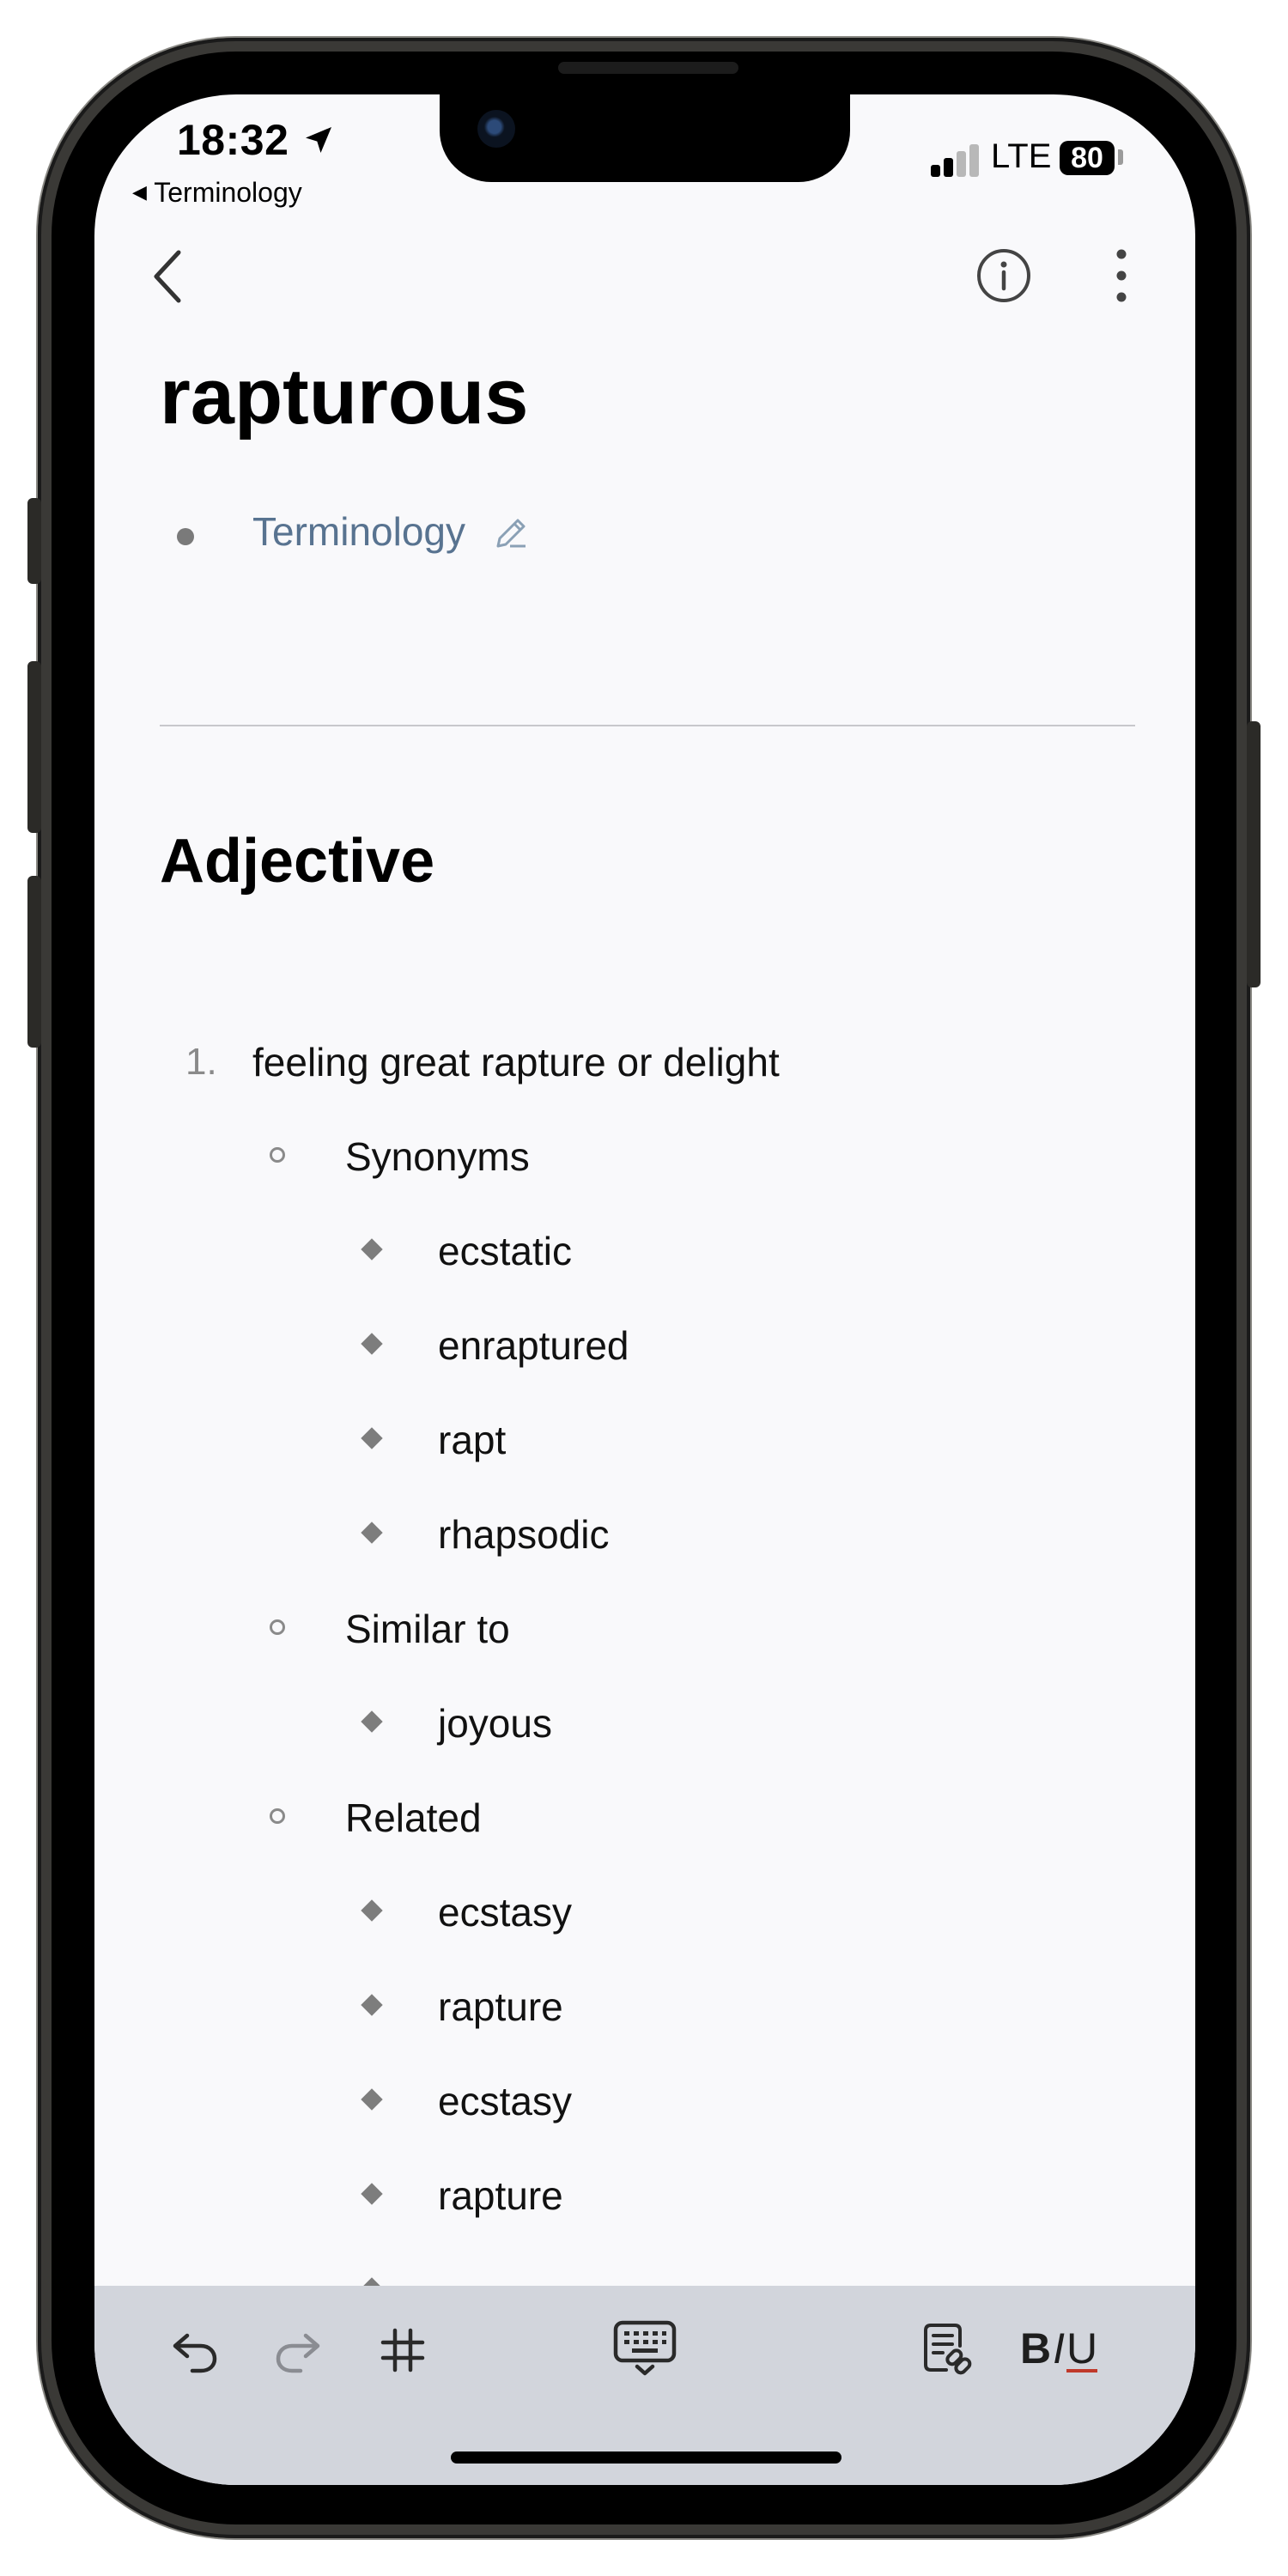  What do you see at coordinates (1087, 158) in the screenshot?
I see `battery-indicator: 80` at bounding box center [1087, 158].